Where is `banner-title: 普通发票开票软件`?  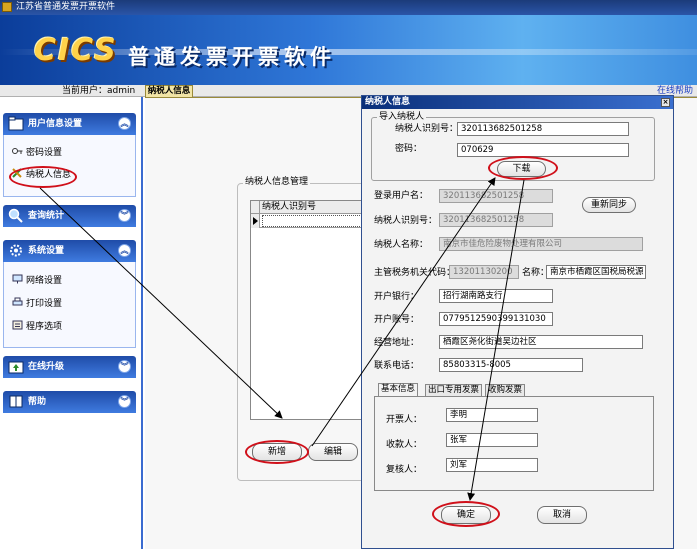
banner-title: 普通发票开票软件 is located at coordinates (232, 57).